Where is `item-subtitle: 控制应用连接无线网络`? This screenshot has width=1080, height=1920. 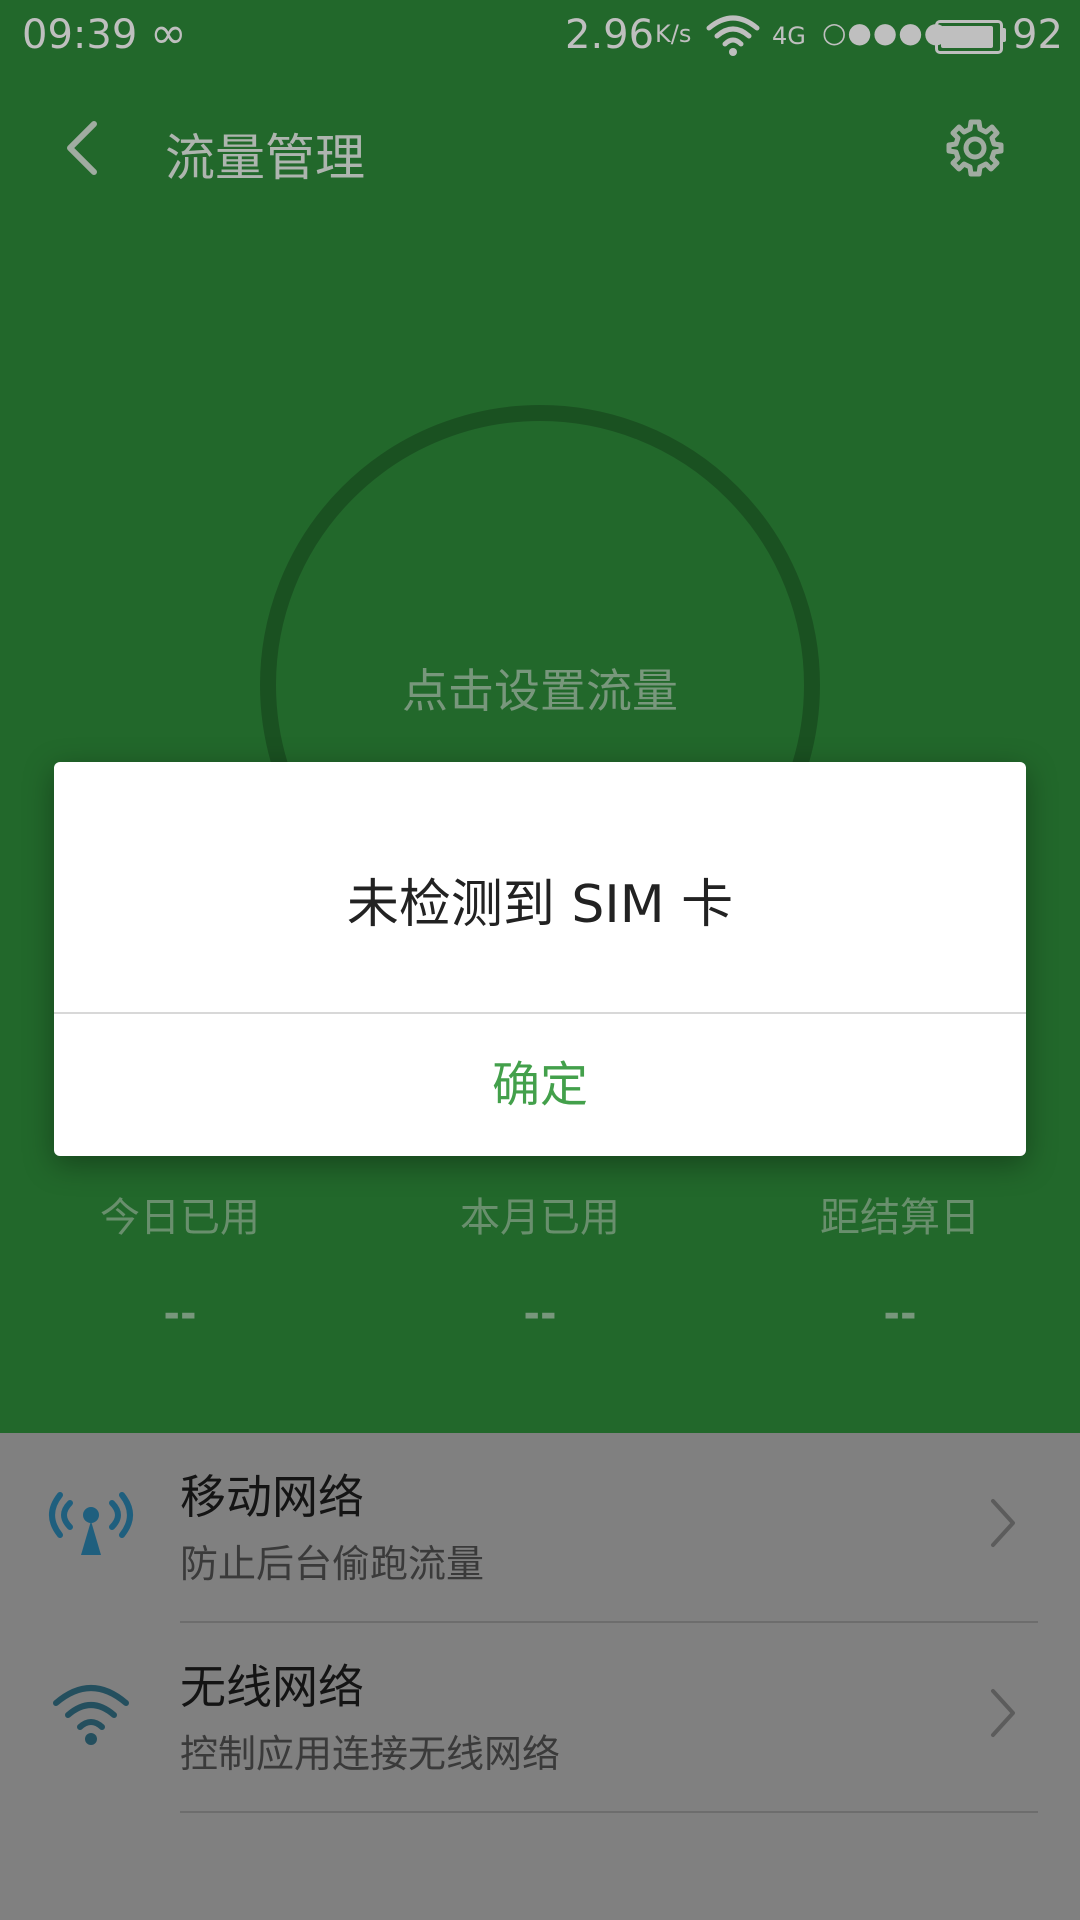
item-subtitle: 控制应用连接无线网络 is located at coordinates (370, 1754).